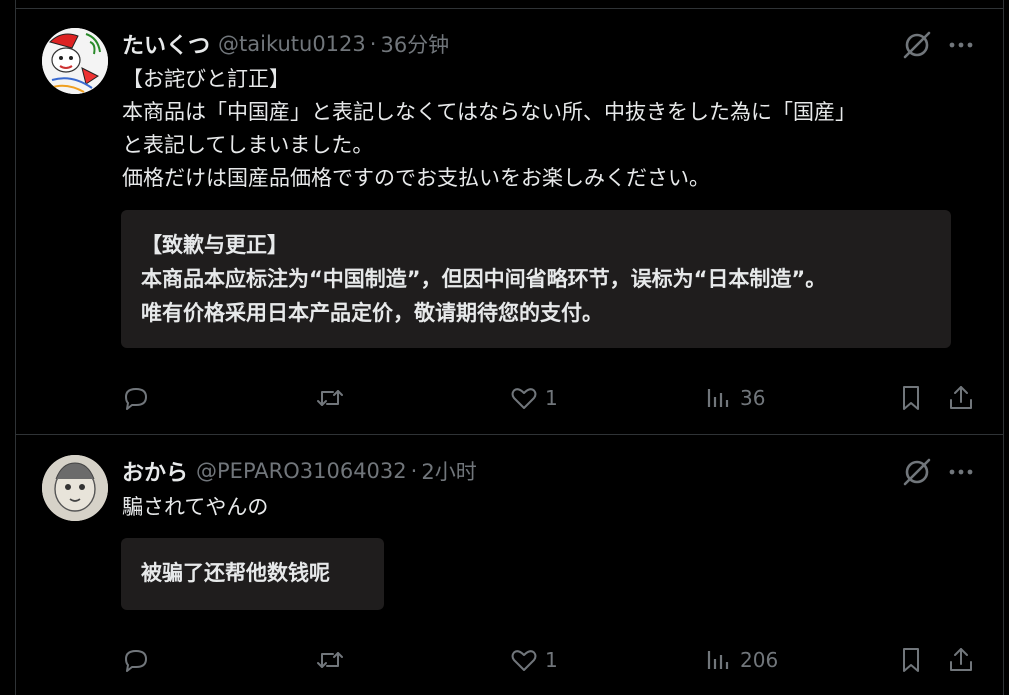  Describe the element at coordinates (214, 245) in the screenshot. I see `translation-line: 【致歉与更正】` at that location.